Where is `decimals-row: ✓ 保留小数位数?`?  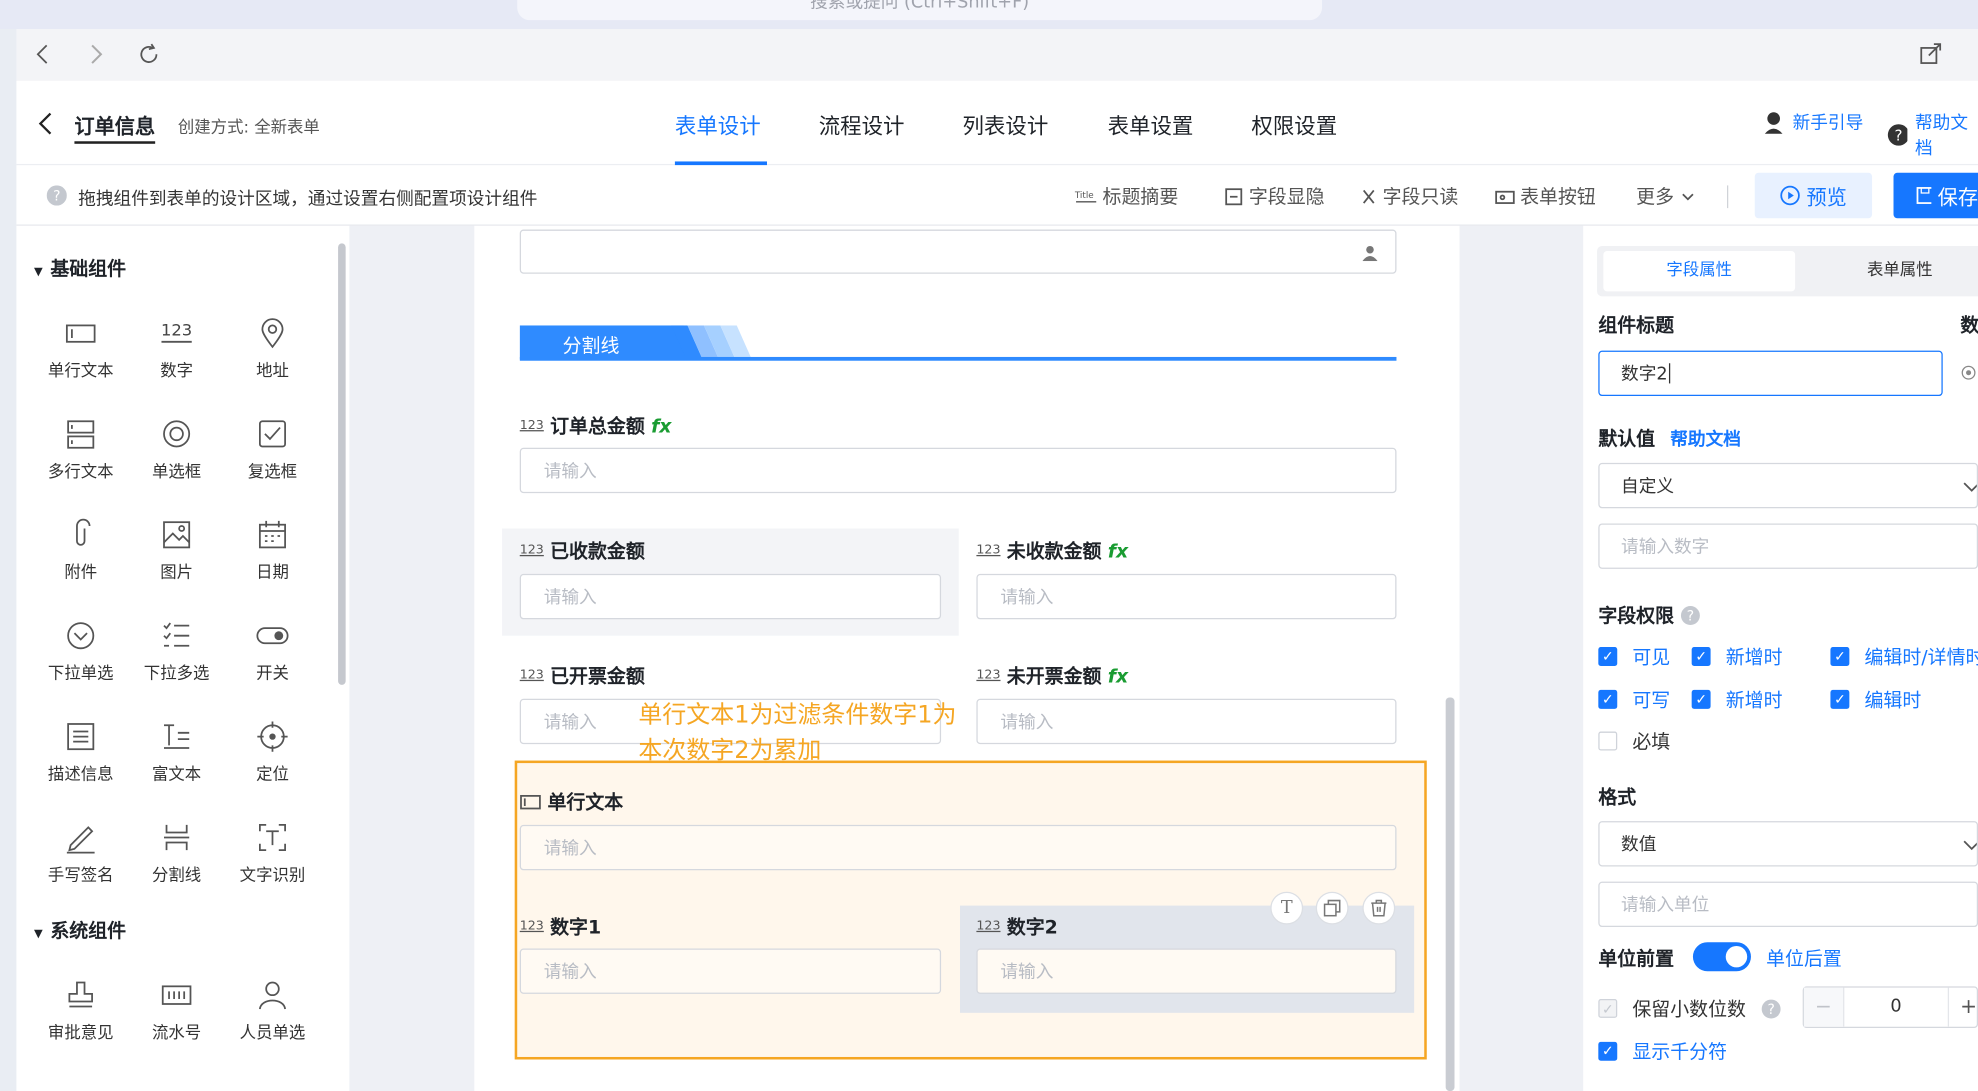 decimals-row: ✓ 保留小数位数? is located at coordinates (1689, 1008).